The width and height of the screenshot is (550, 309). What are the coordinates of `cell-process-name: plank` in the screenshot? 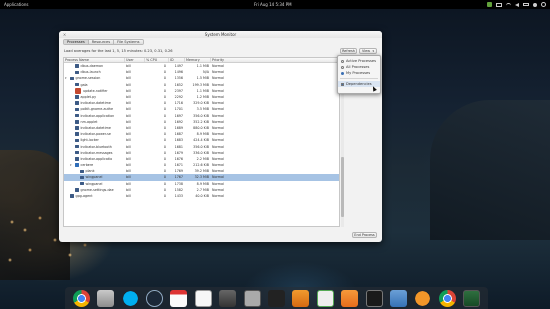 It's located at (94, 171).